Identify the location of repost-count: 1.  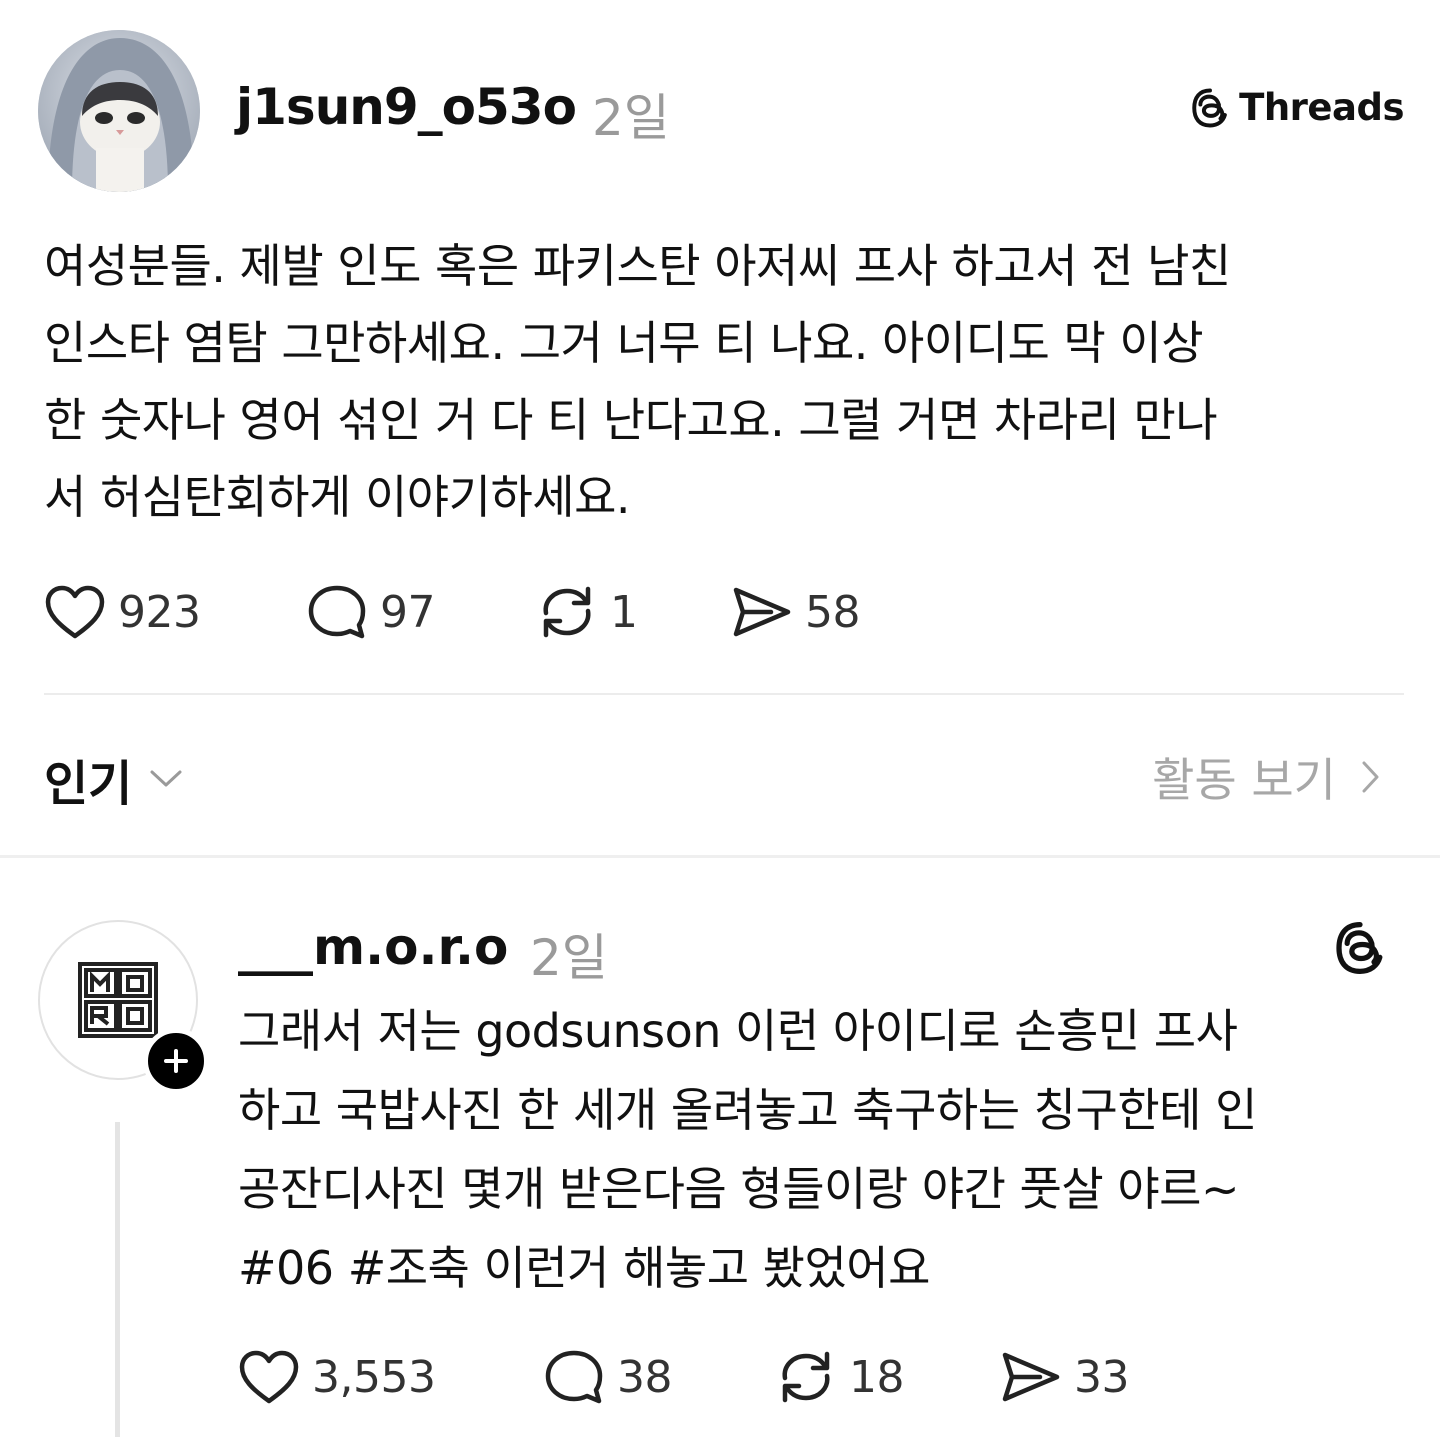
(624, 612).